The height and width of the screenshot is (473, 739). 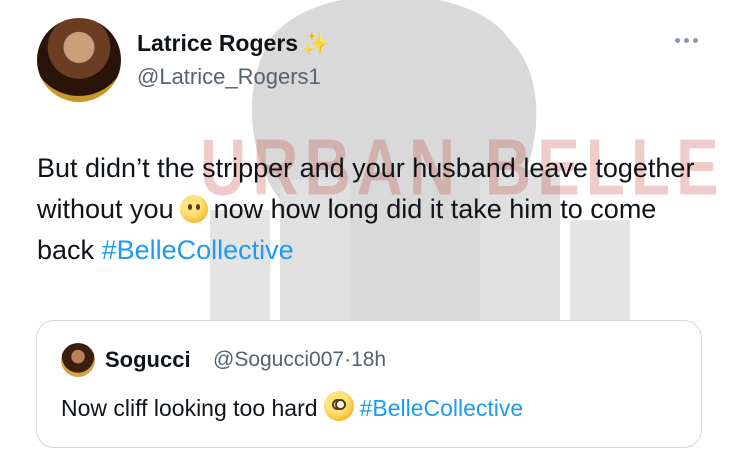 I want to click on hashtag-link: #BelleCollective, so click(x=198, y=250).